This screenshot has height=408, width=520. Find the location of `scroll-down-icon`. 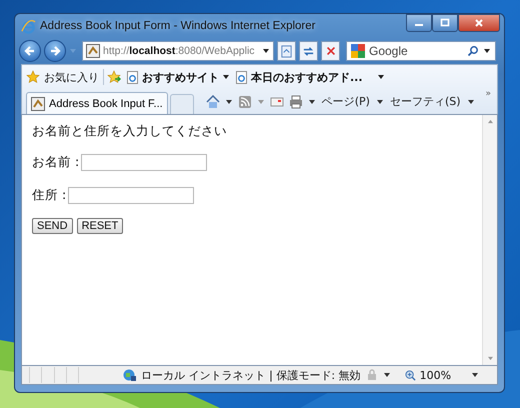

scroll-down-icon is located at coordinates (490, 358).